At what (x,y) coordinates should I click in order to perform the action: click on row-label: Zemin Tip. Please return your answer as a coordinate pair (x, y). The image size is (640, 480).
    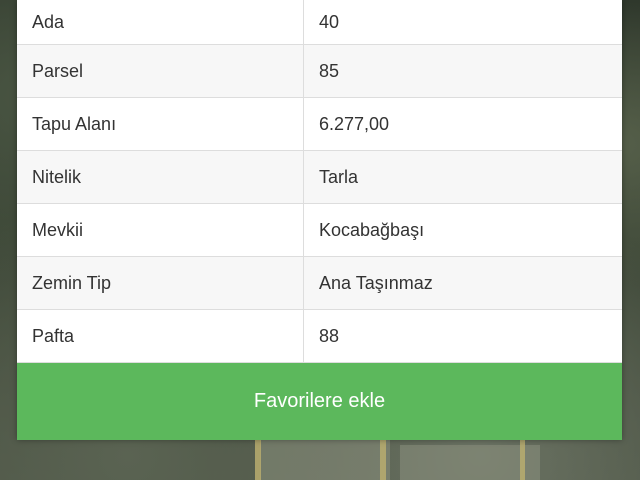
    Looking at the image, I should click on (160, 283).